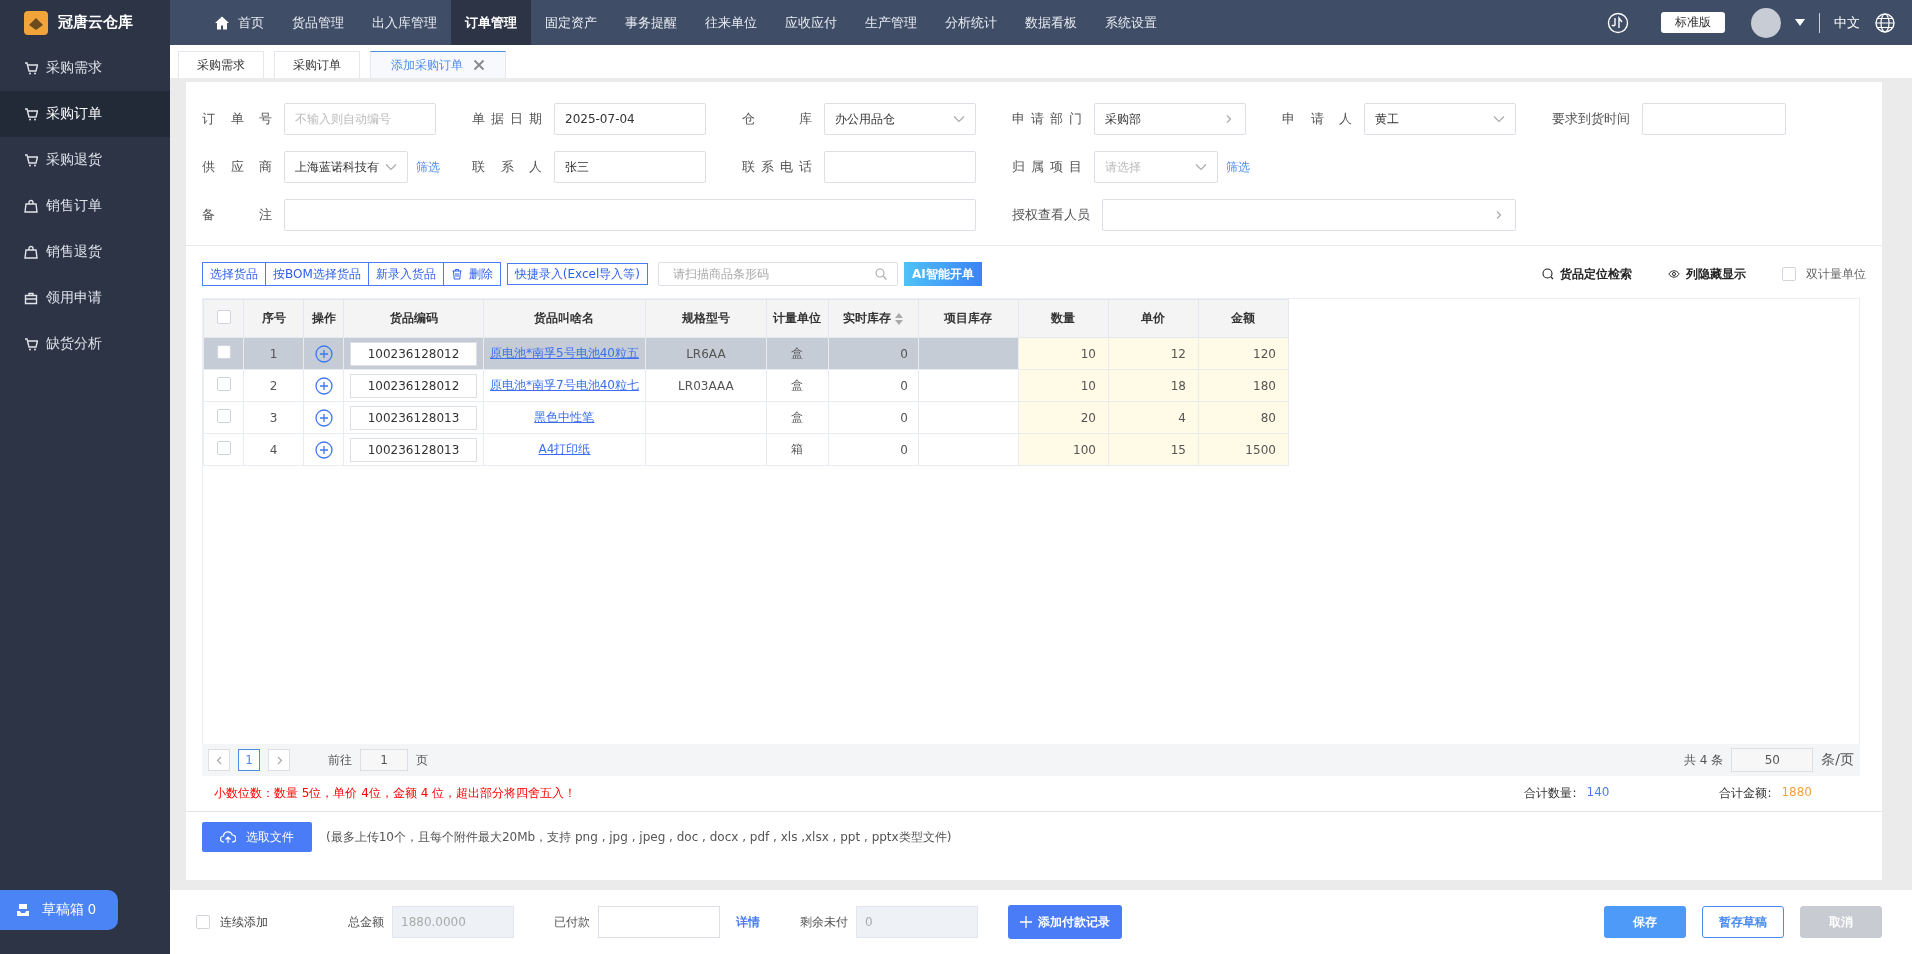  I want to click on page-input: 1, so click(384, 760).